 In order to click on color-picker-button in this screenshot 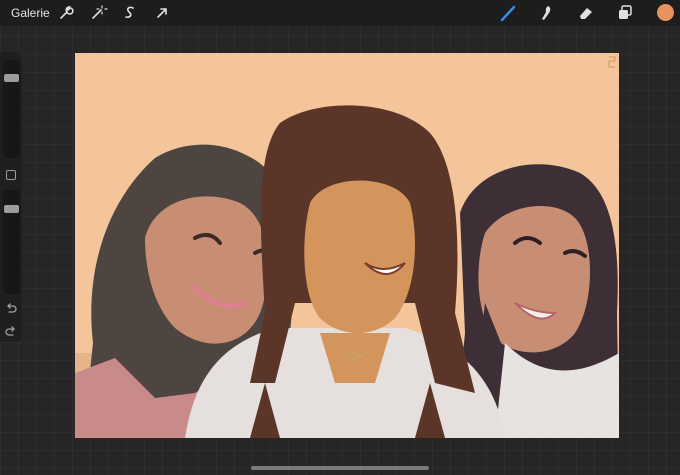, I will do `click(665, 12)`.